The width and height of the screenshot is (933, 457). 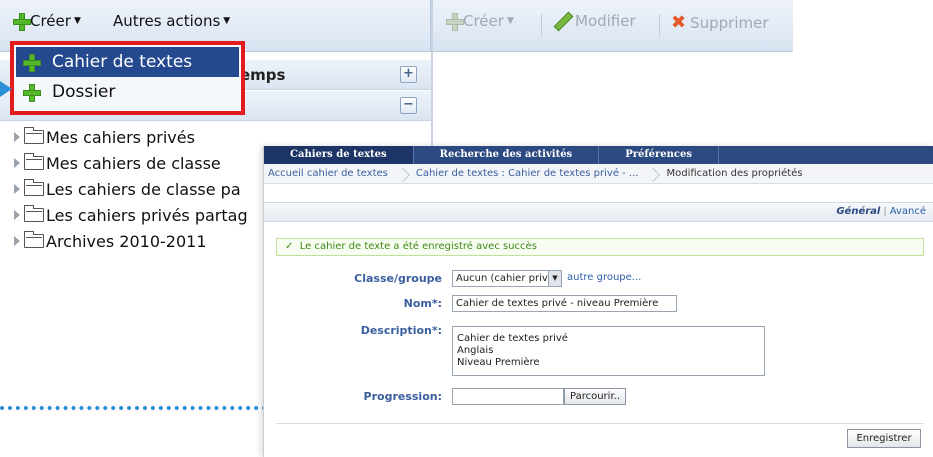 I want to click on nom-input: Cahier de textes privé - niveau Première, so click(x=564, y=303).